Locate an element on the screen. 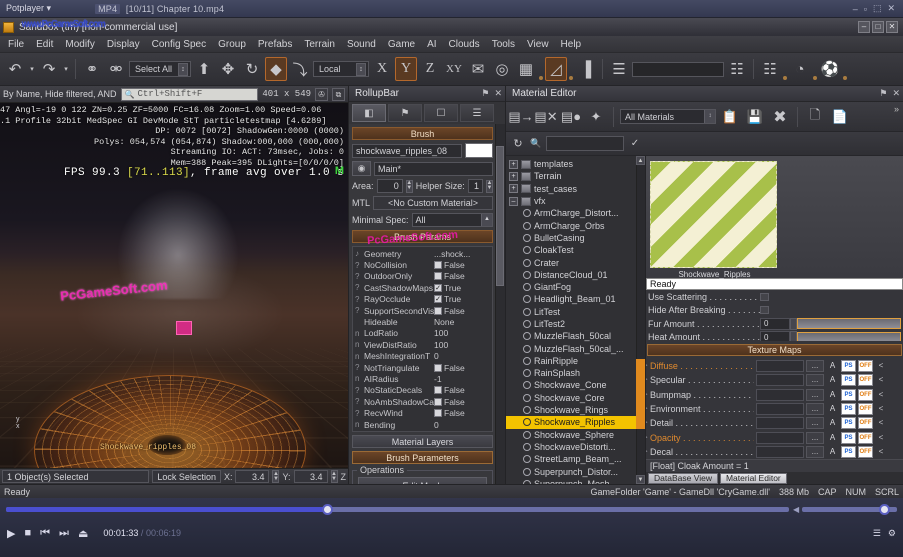 This screenshot has height=557, width=903. mail-icon: ✉ is located at coordinates (478, 69).